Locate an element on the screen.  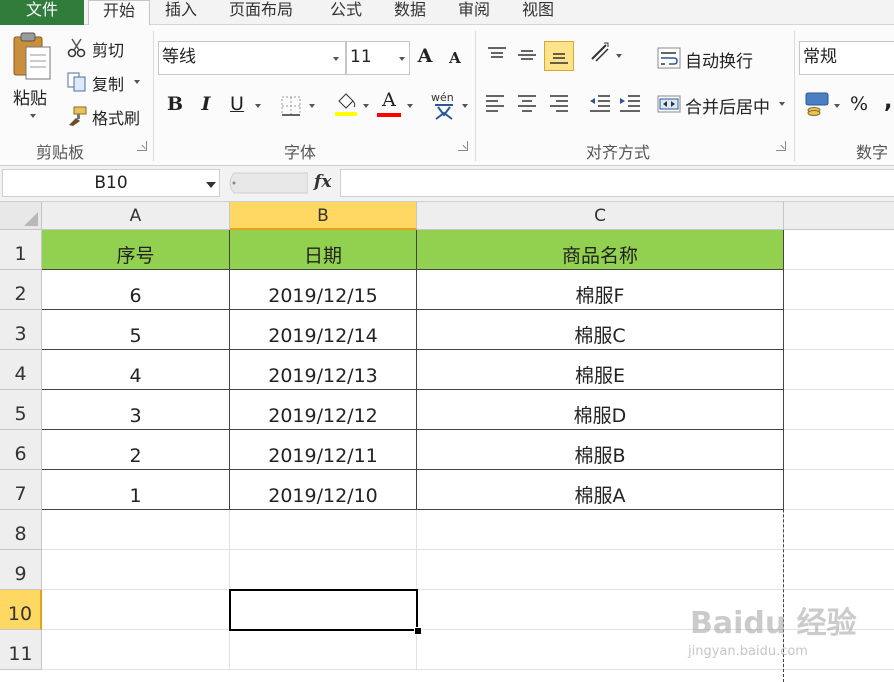
table-cell: 棉服A is located at coordinates (600, 490).